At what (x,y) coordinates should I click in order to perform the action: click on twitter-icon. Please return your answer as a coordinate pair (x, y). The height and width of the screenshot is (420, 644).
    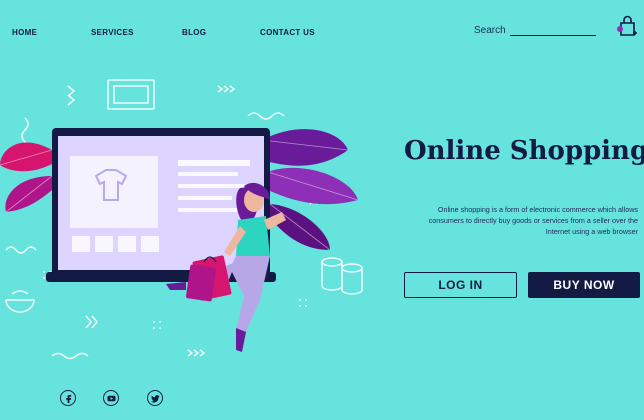
    Looking at the image, I should click on (155, 398).